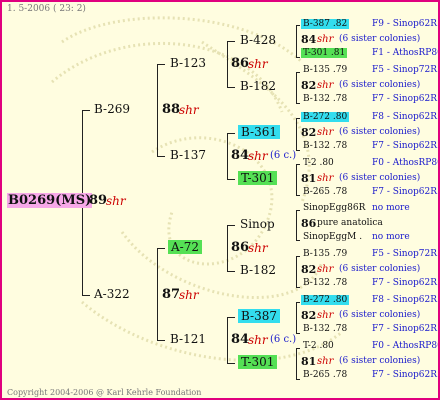 This screenshot has width=440, height=400. What do you see at coordinates (350, 223) in the screenshot?
I see `parent-note: pure anatolica` at bounding box center [350, 223].